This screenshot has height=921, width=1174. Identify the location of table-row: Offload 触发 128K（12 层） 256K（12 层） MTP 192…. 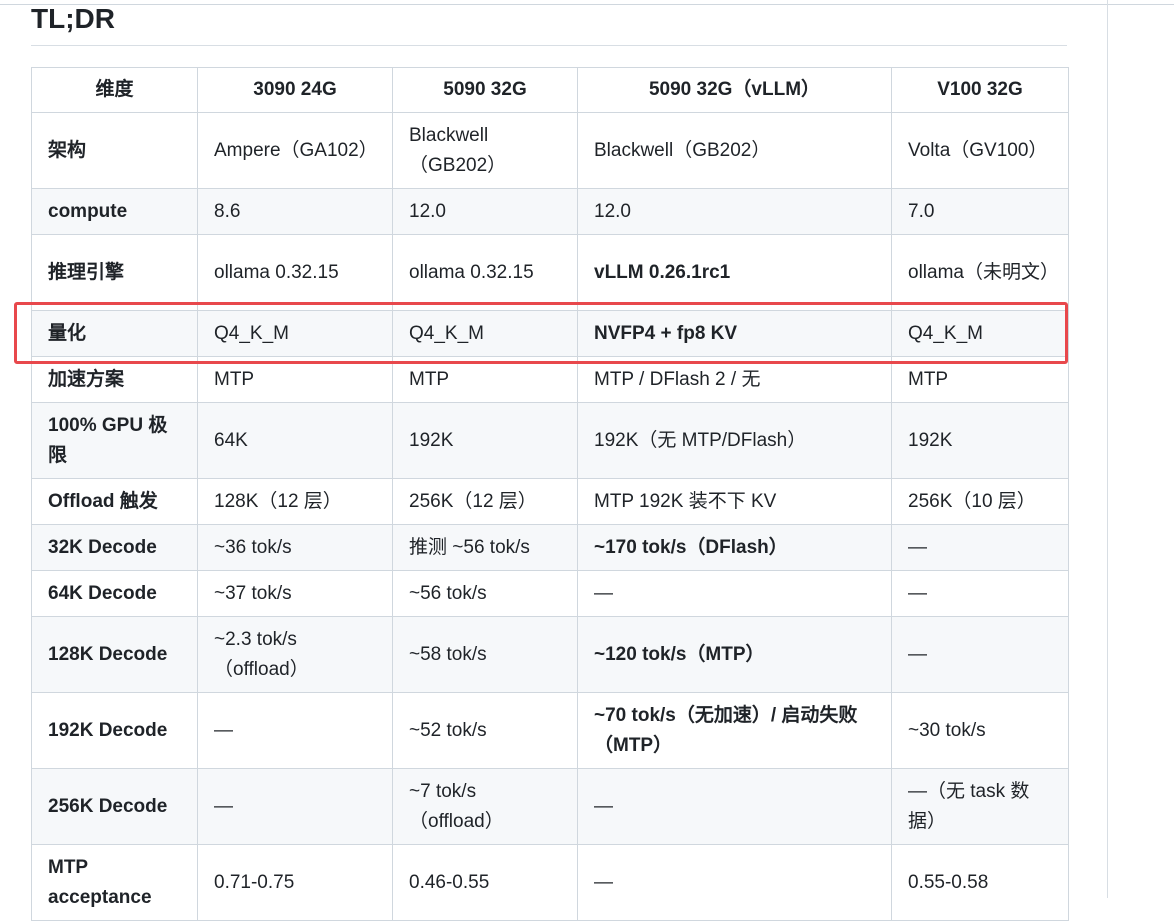
(550, 501).